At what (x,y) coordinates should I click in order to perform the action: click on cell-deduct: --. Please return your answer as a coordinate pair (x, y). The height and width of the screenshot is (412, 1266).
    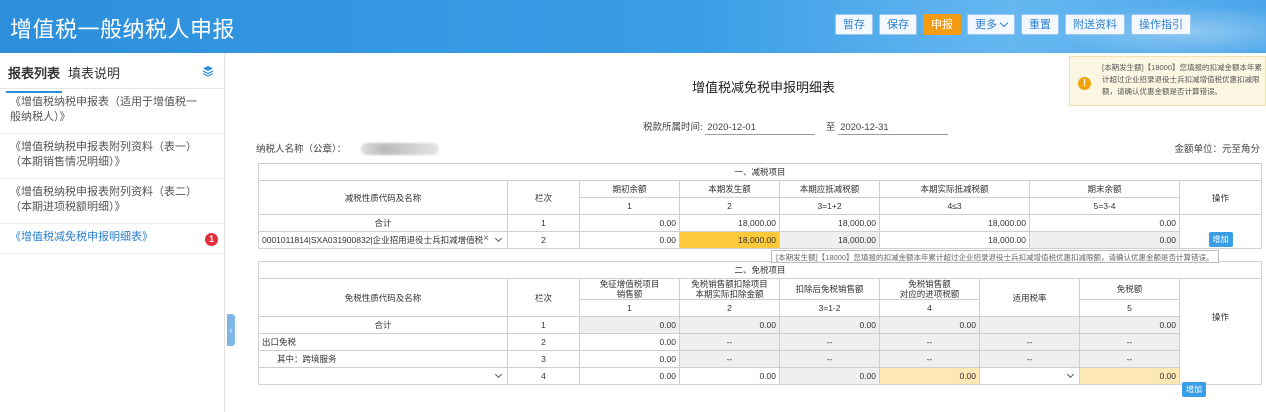
    Looking at the image, I should click on (729, 342).